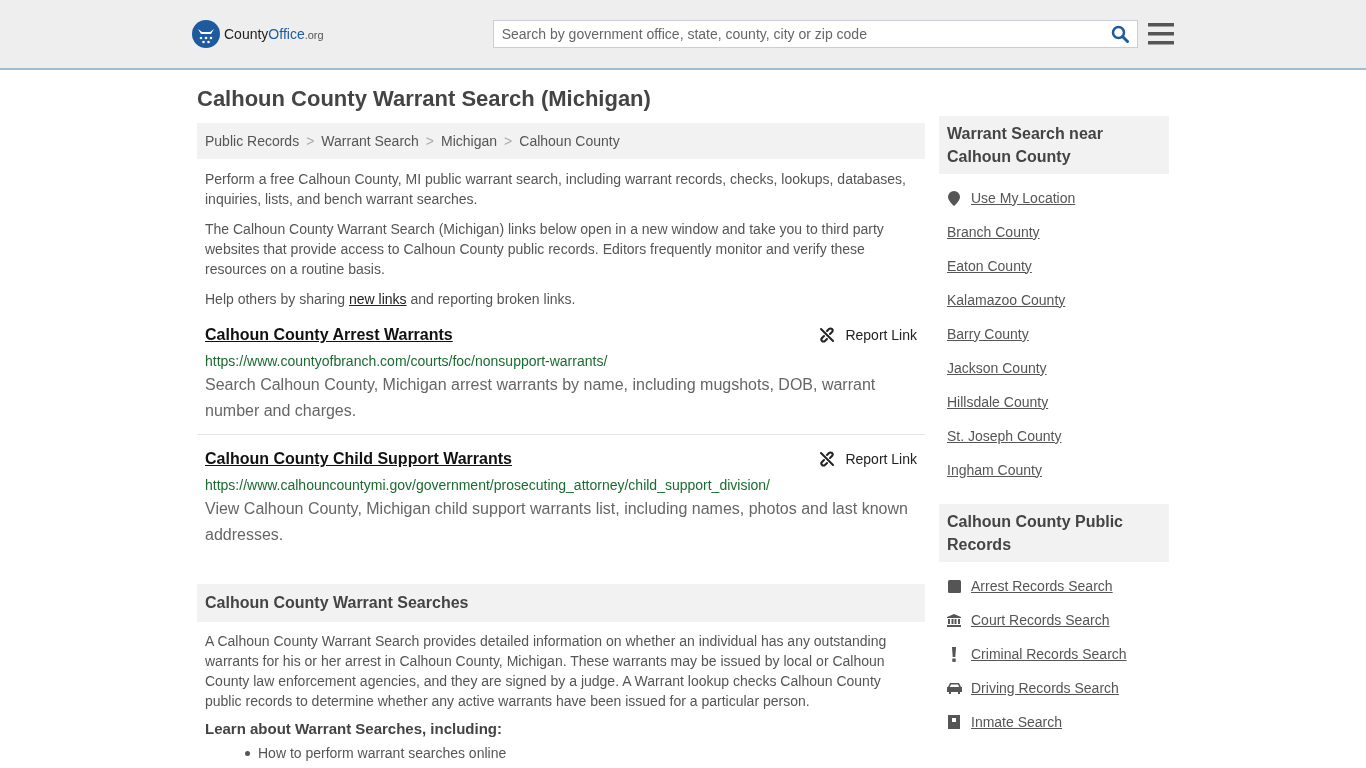 The width and height of the screenshot is (1366, 768). What do you see at coordinates (1045, 688) in the screenshot?
I see `sidebar-link: Driving Records Search` at bounding box center [1045, 688].